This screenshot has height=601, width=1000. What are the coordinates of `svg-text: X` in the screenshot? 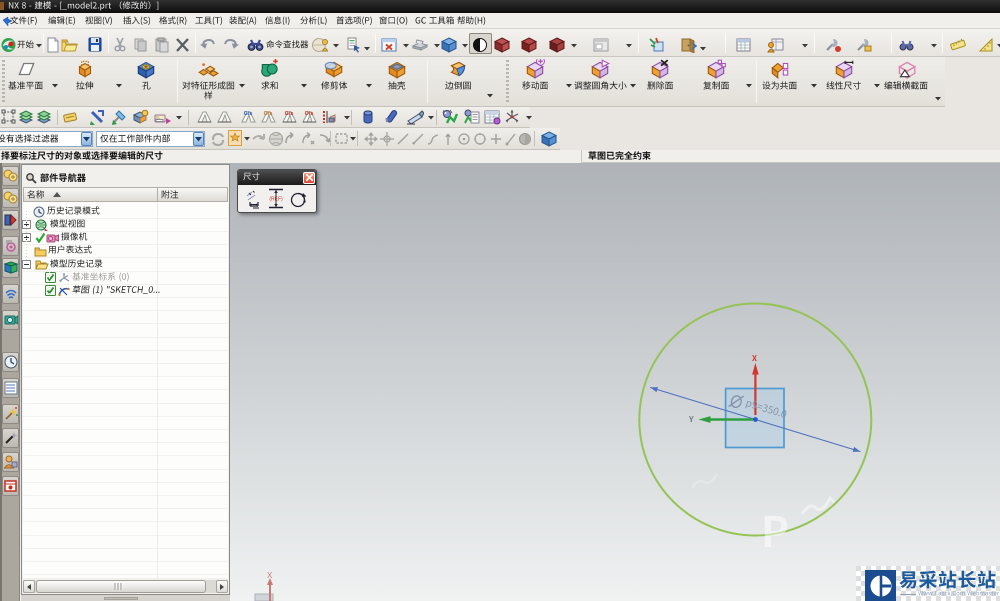 It's located at (270, 575).